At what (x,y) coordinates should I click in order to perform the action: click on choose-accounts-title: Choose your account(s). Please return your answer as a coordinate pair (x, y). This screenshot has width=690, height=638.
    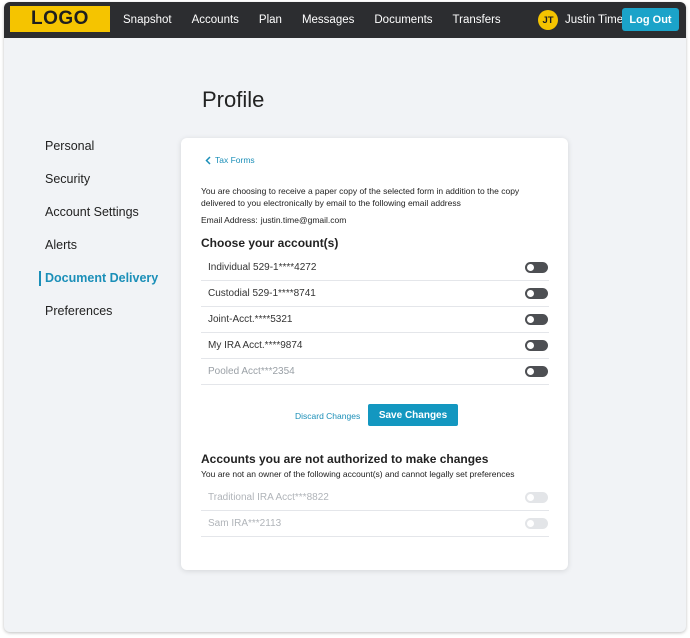
    Looking at the image, I should click on (270, 243).